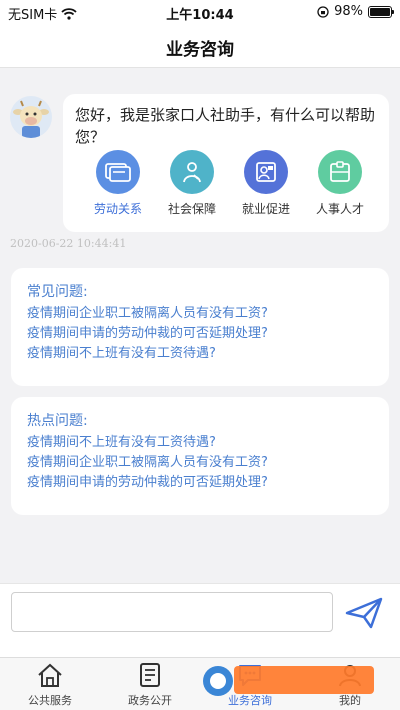  Describe the element at coordinates (150, 675) in the screenshot. I see `document-icon` at that location.